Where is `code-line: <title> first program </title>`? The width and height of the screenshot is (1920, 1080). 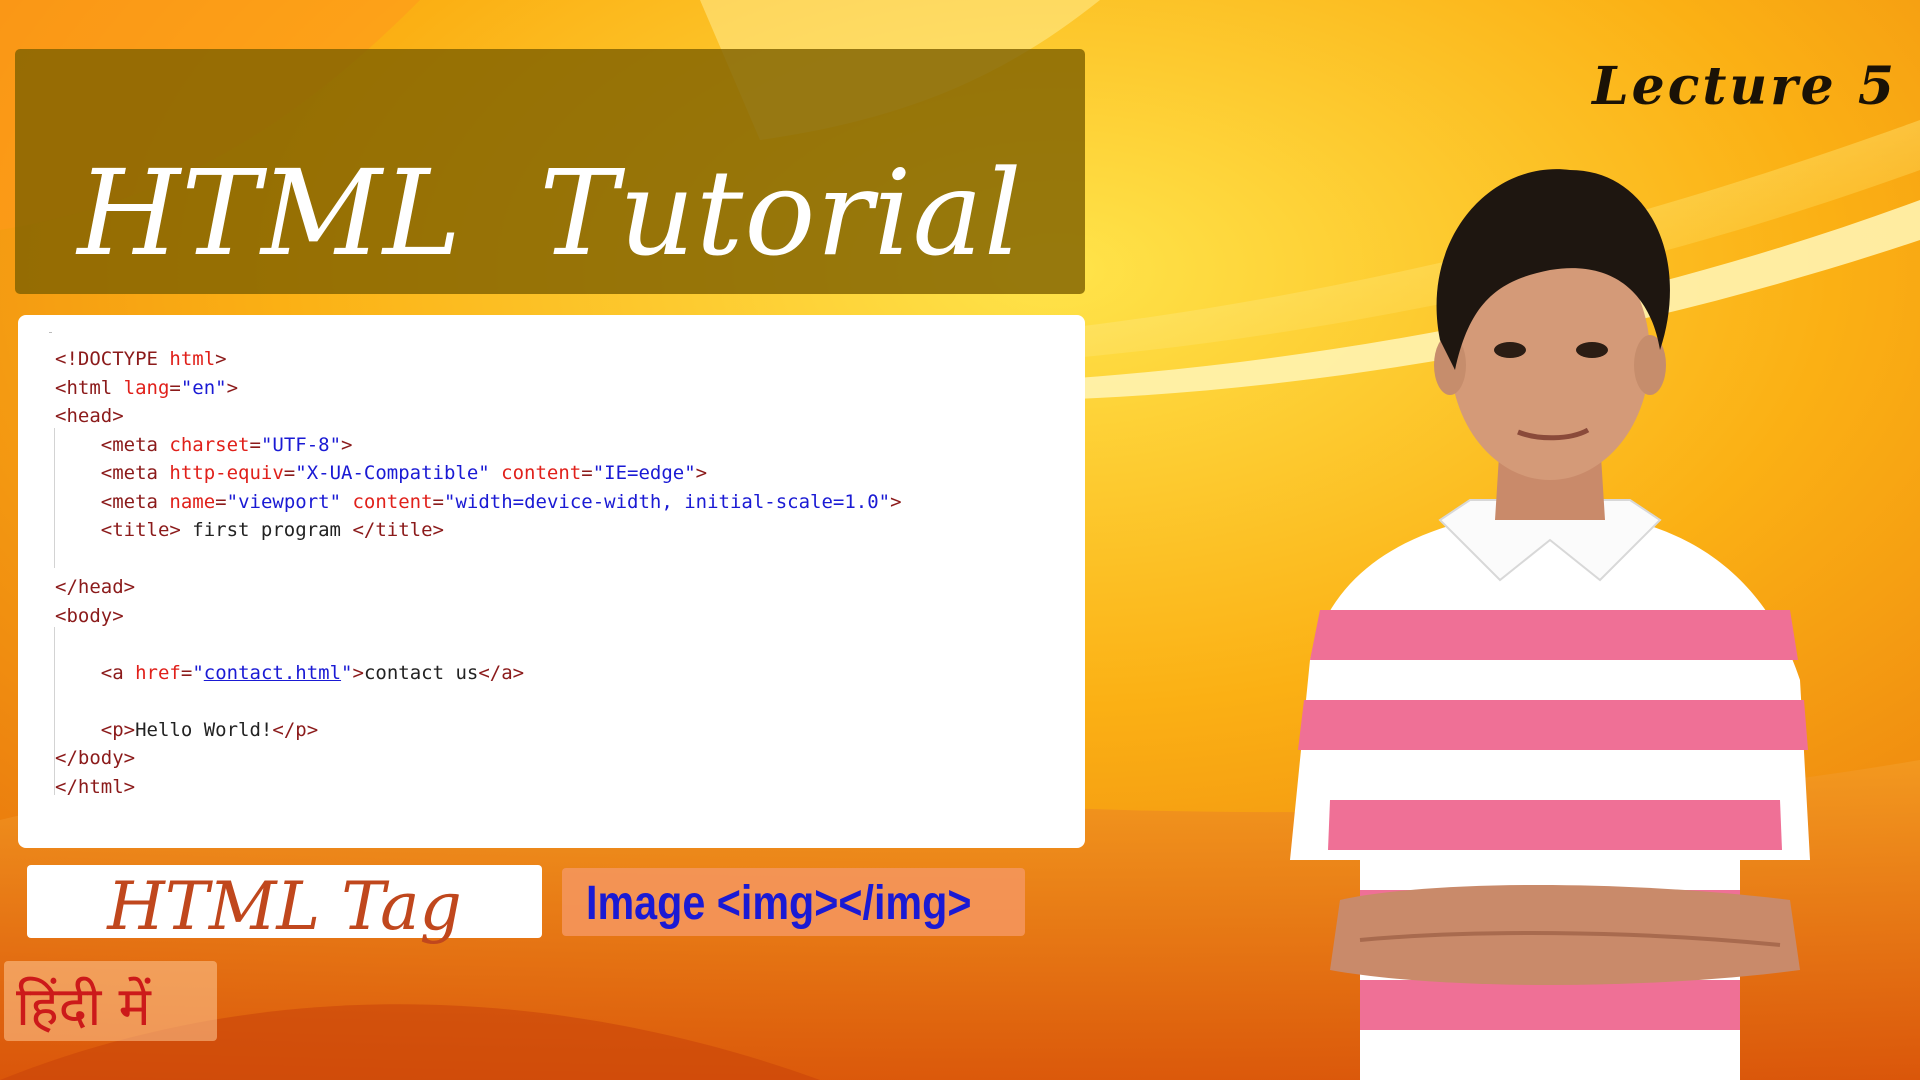
code-line: <title> first program </title> is located at coordinates (478, 530).